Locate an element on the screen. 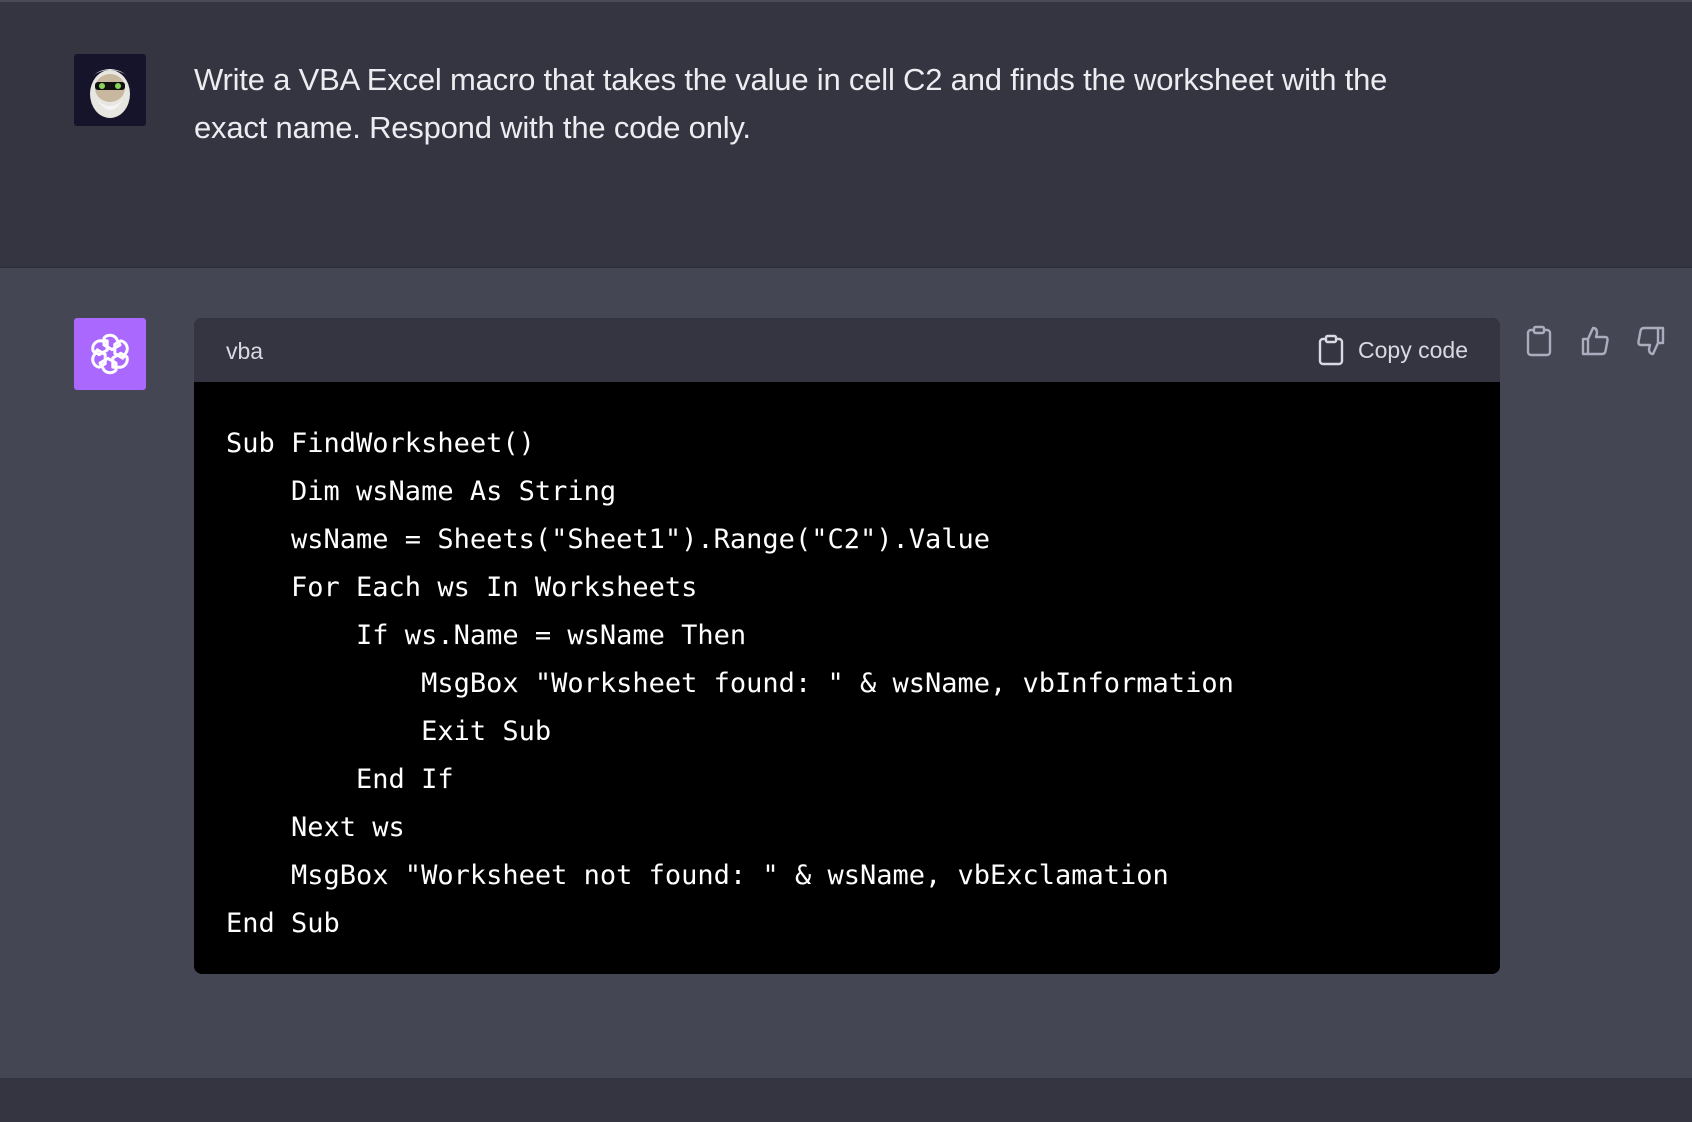  thumbs-down-button is located at coordinates (1651, 341).